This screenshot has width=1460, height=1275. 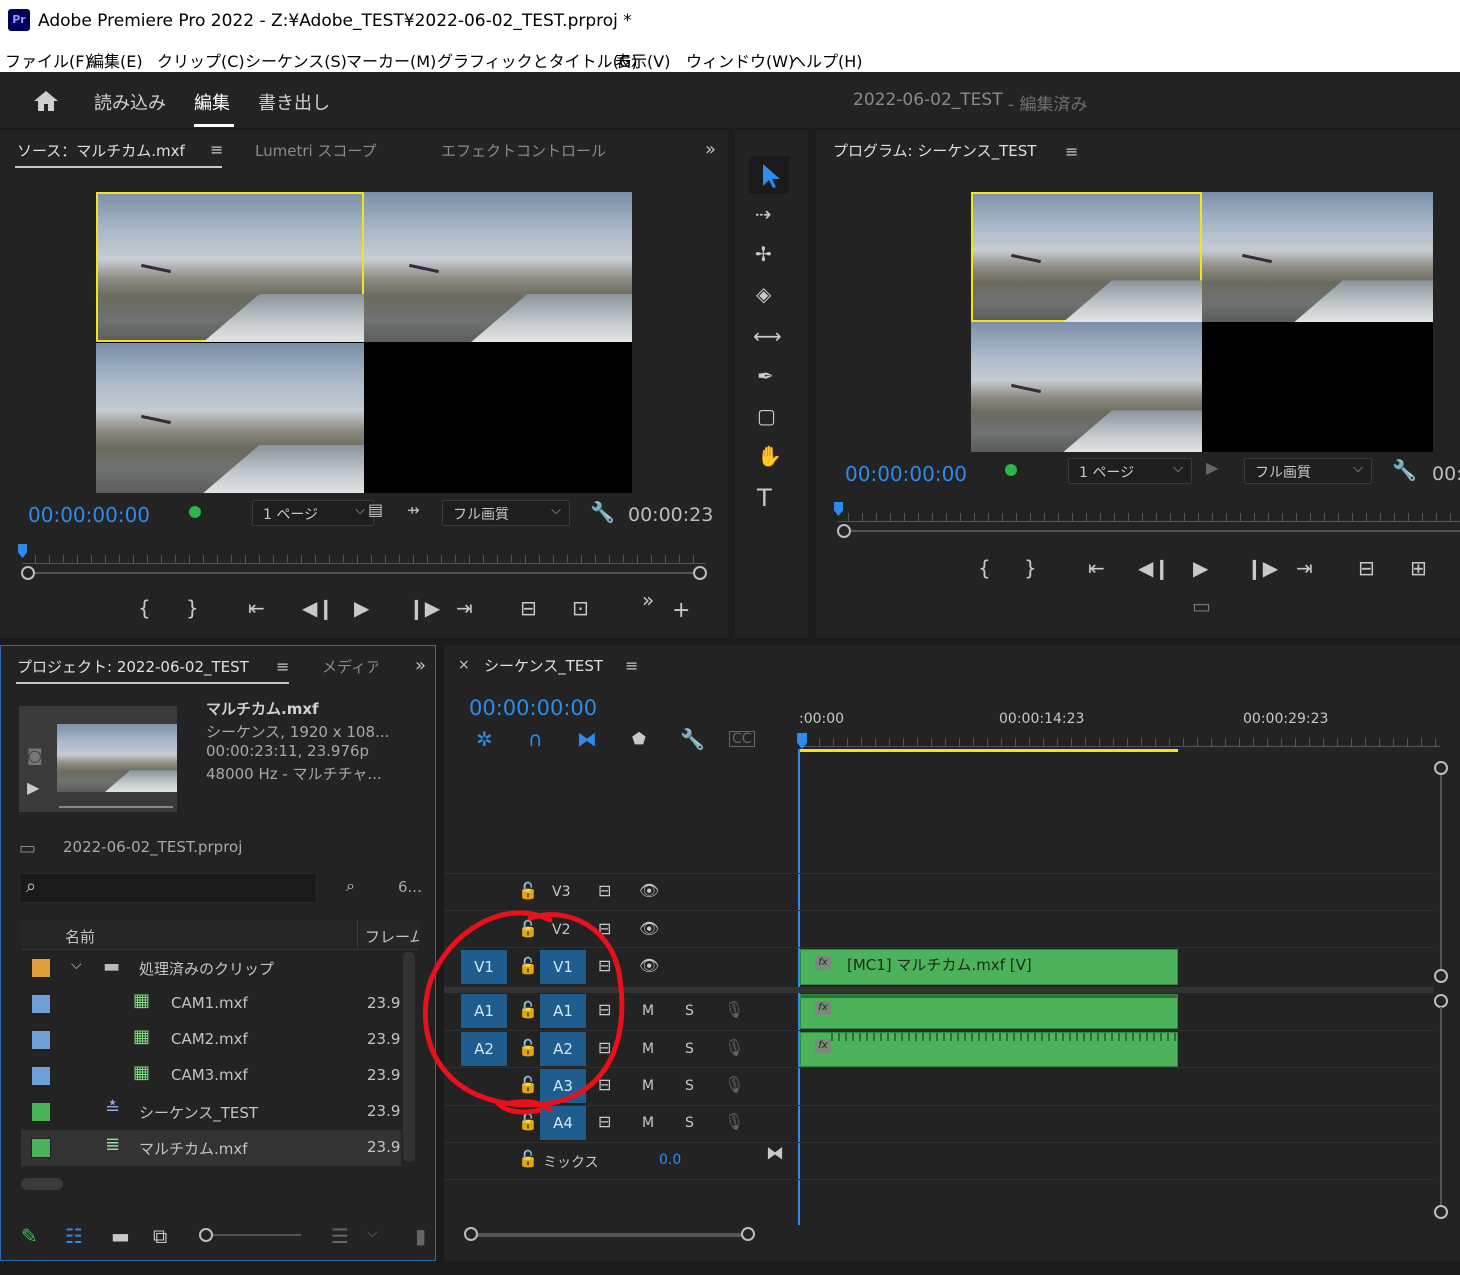 I want to click on source-time-ruler, so click(x=364, y=557).